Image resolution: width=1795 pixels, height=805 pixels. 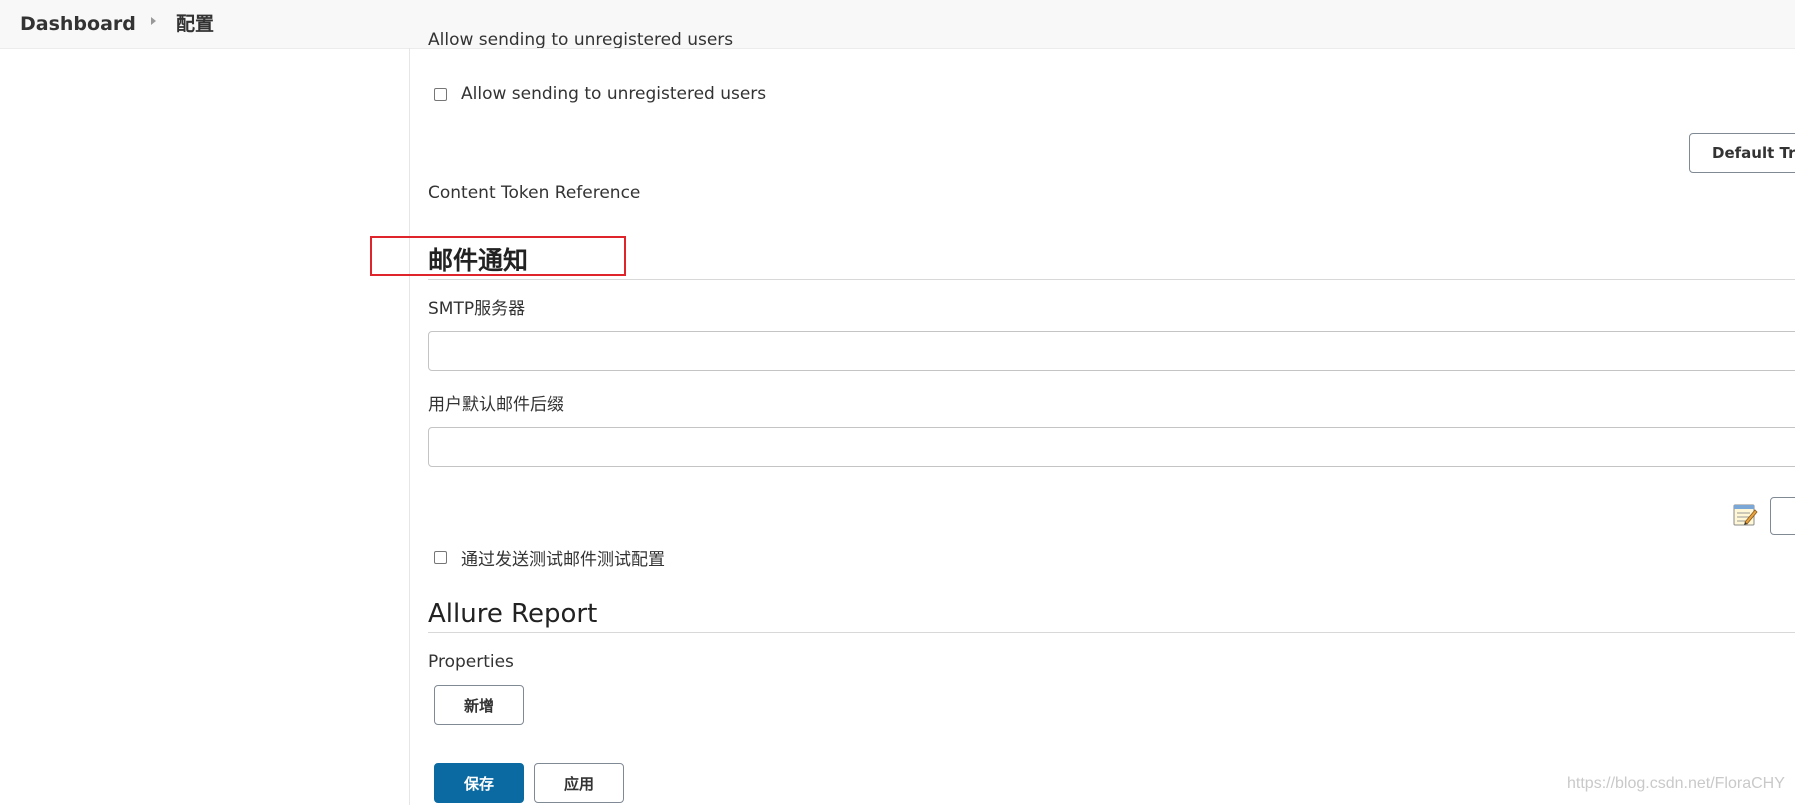 What do you see at coordinates (477, 309) in the screenshot?
I see `smtp-server-label: SMTP服务器` at bounding box center [477, 309].